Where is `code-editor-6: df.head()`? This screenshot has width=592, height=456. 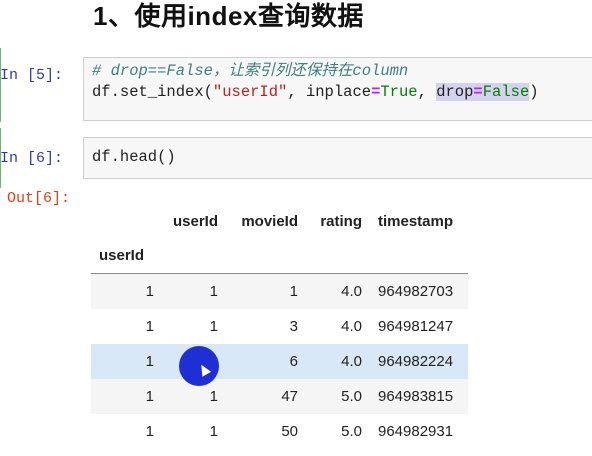
code-editor-6: df.head() is located at coordinates (338, 153).